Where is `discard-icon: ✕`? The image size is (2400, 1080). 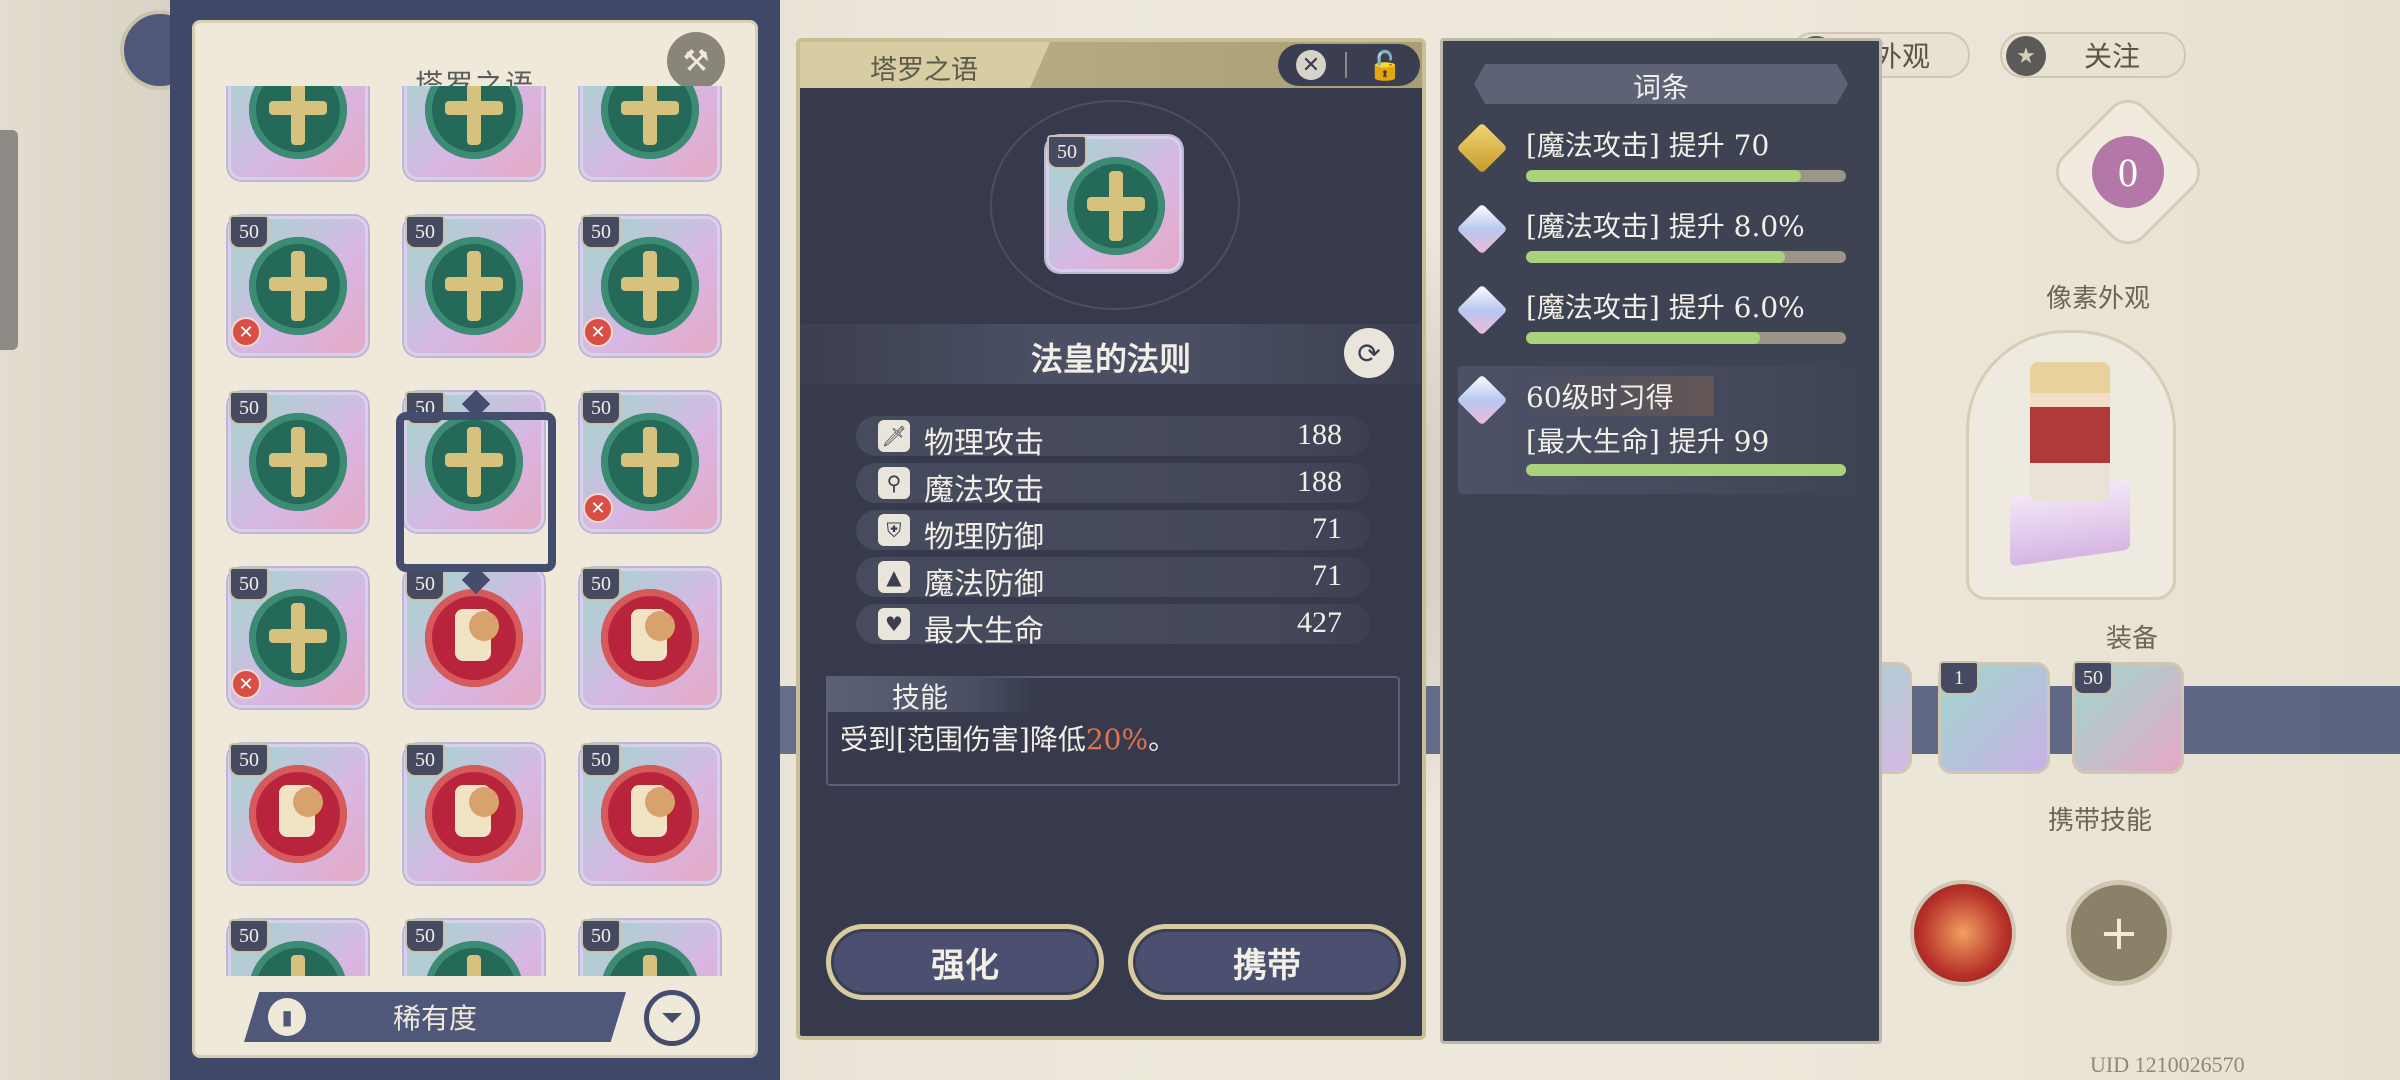 discard-icon: ✕ is located at coordinates (1311, 65).